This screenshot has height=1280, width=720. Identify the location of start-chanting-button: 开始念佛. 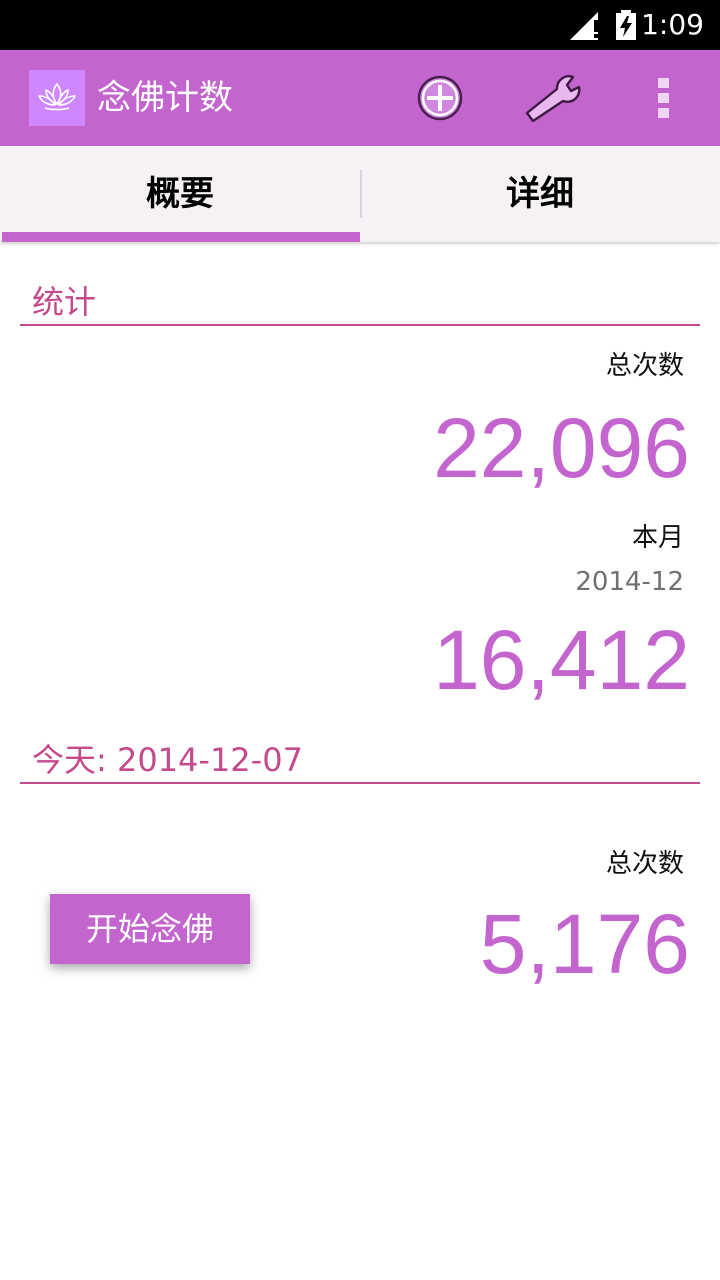
(150, 929).